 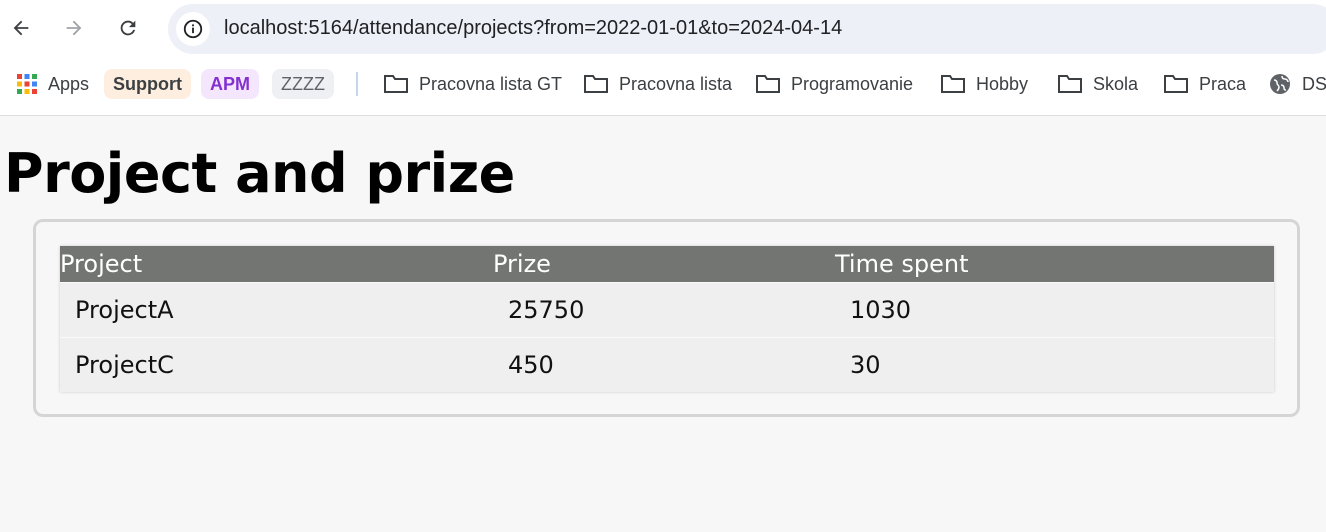 I want to click on apps-grid-icon, so click(x=27, y=84).